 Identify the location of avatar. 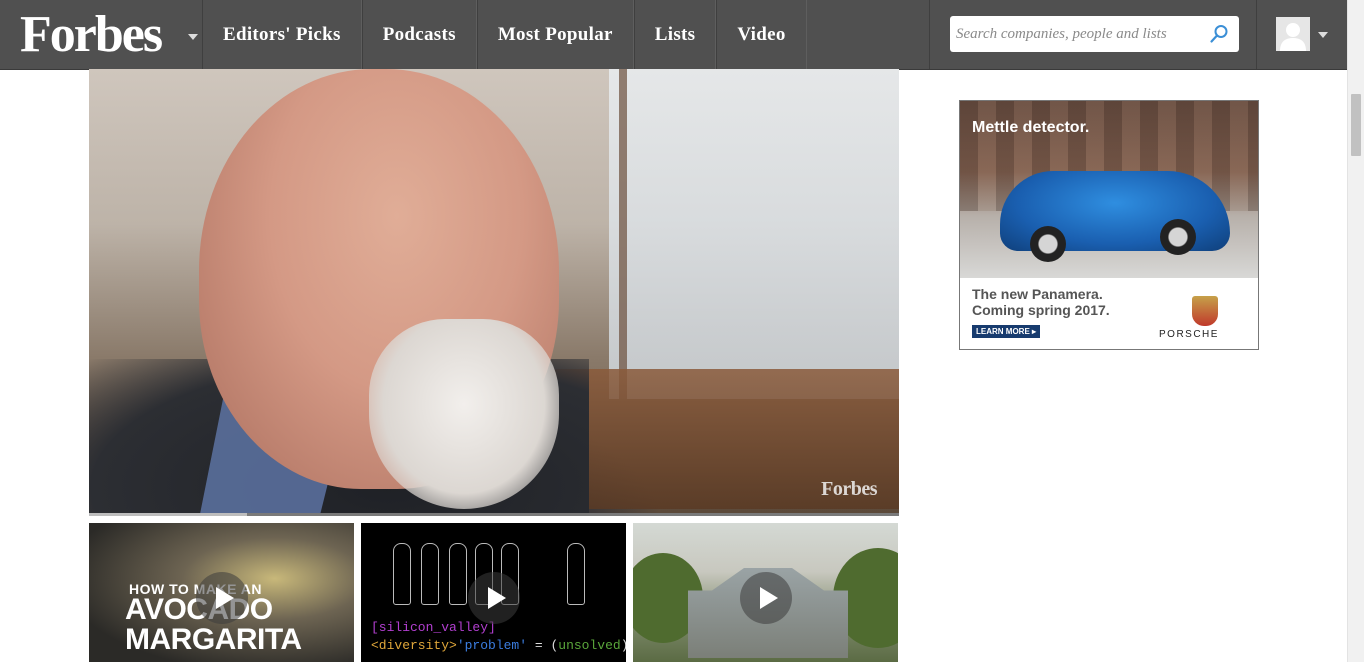
(1293, 34).